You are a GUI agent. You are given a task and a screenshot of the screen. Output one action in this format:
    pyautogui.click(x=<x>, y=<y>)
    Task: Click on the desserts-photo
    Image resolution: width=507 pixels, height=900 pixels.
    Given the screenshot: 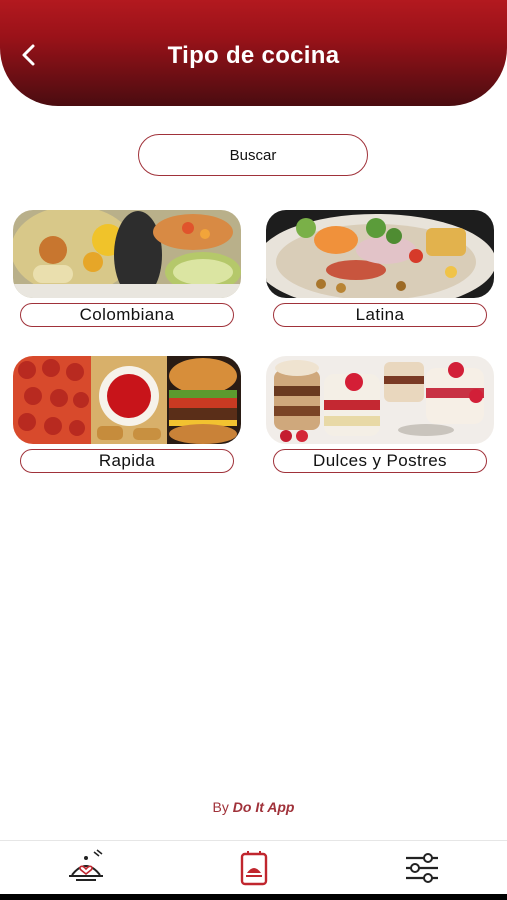 What is the action you would take?
    pyautogui.click(x=380, y=400)
    